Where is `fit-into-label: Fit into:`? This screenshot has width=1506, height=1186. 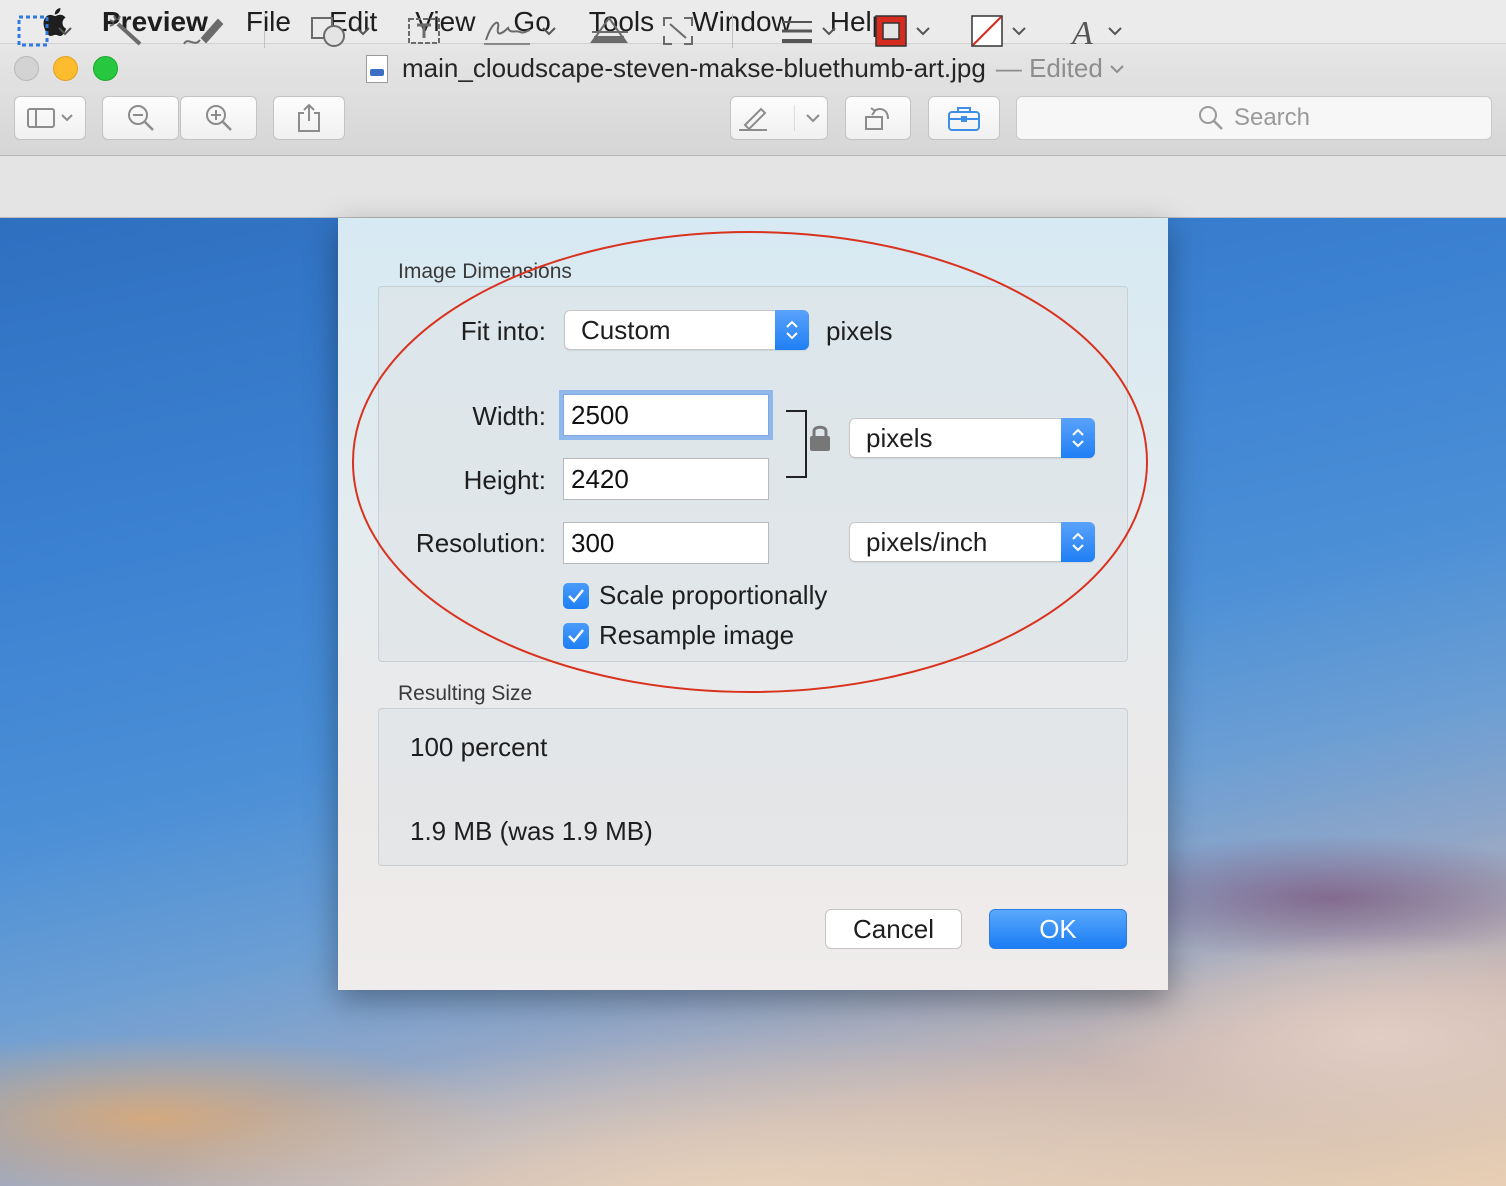 fit-into-label: Fit into: is located at coordinates (503, 331).